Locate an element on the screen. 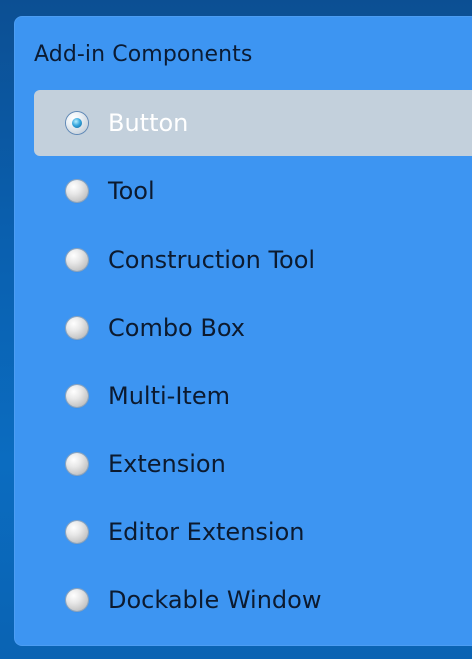 This screenshot has height=659, width=472. radio-option-label: Tool is located at coordinates (131, 191).